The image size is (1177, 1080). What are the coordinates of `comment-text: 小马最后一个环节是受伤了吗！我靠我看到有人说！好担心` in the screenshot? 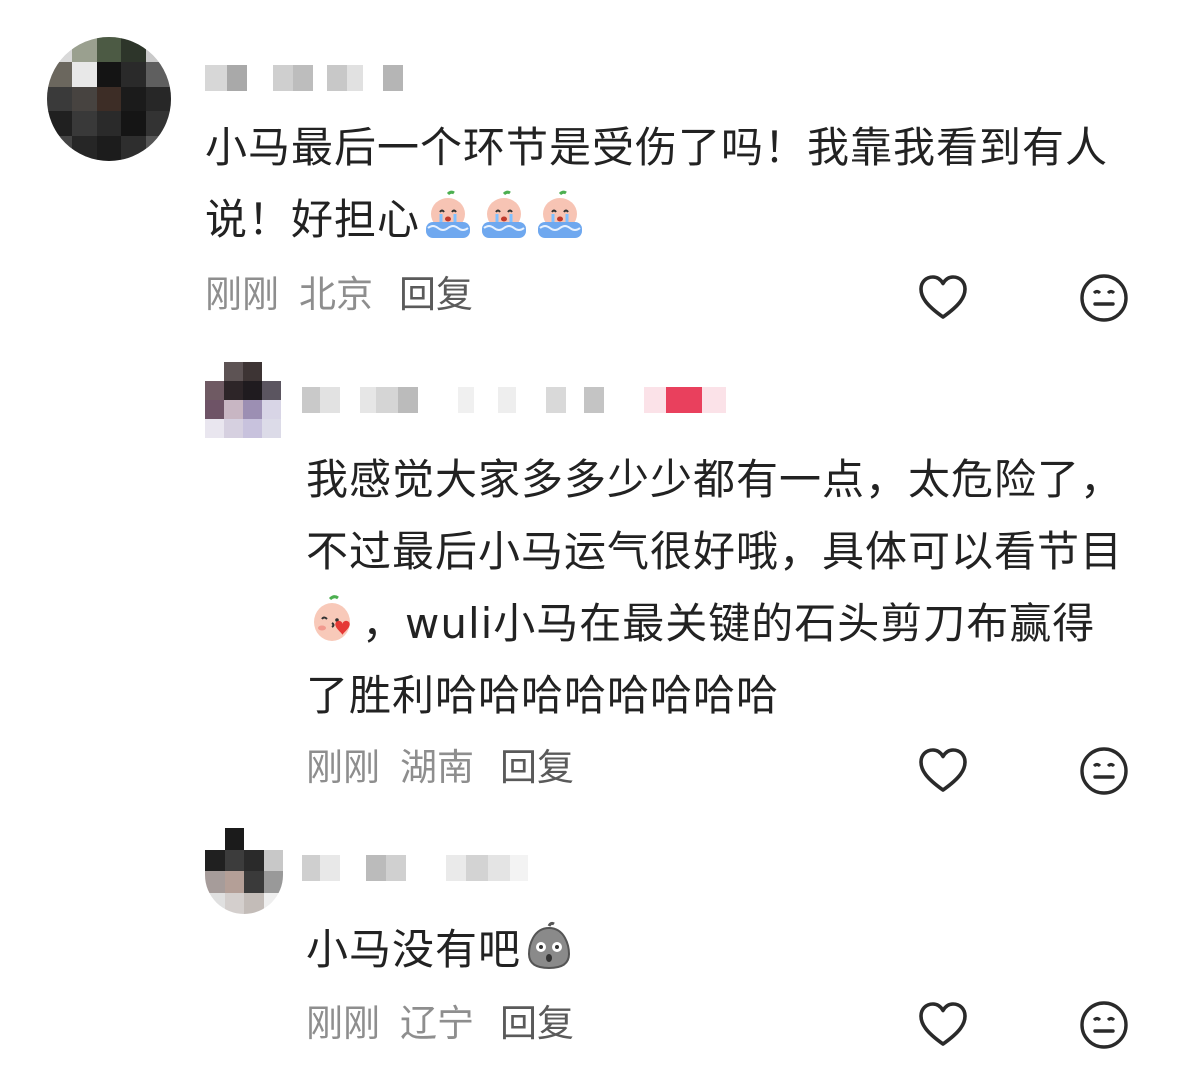 It's located at (675, 184).